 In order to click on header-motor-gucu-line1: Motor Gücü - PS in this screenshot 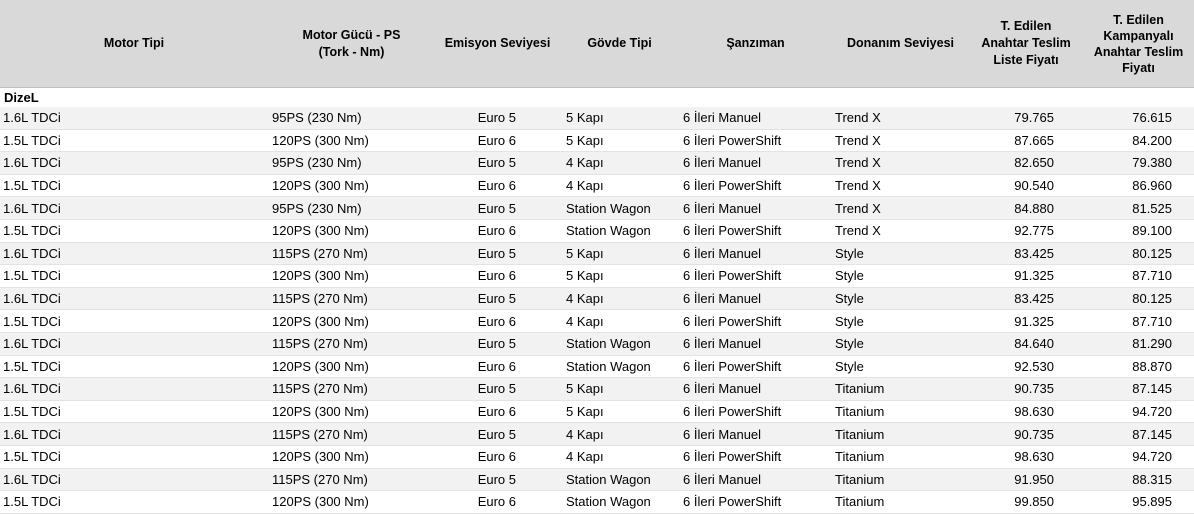, I will do `click(351, 34)`.